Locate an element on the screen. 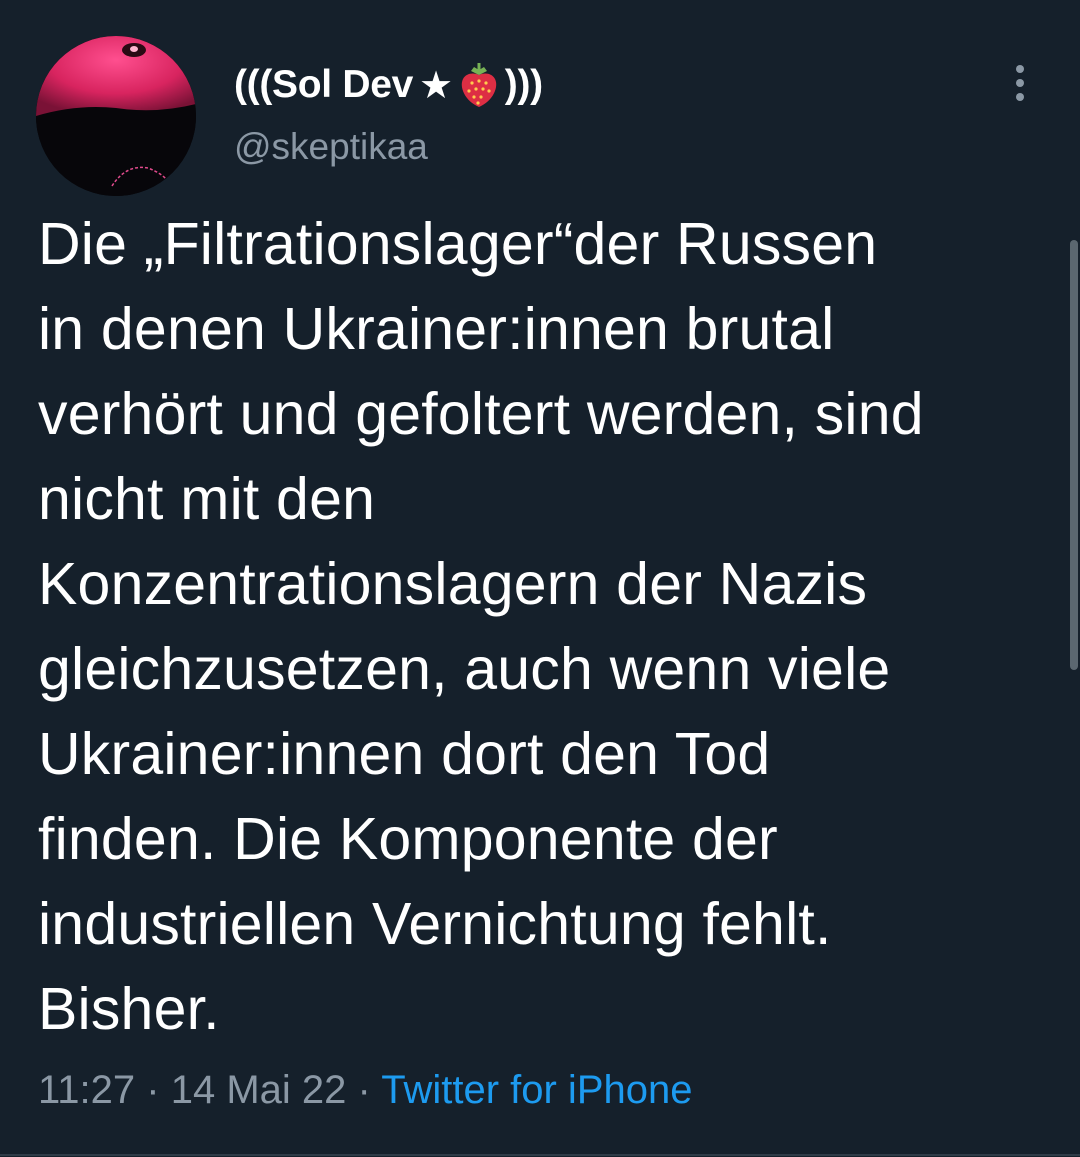  scrollbar is located at coordinates (1074, 455).